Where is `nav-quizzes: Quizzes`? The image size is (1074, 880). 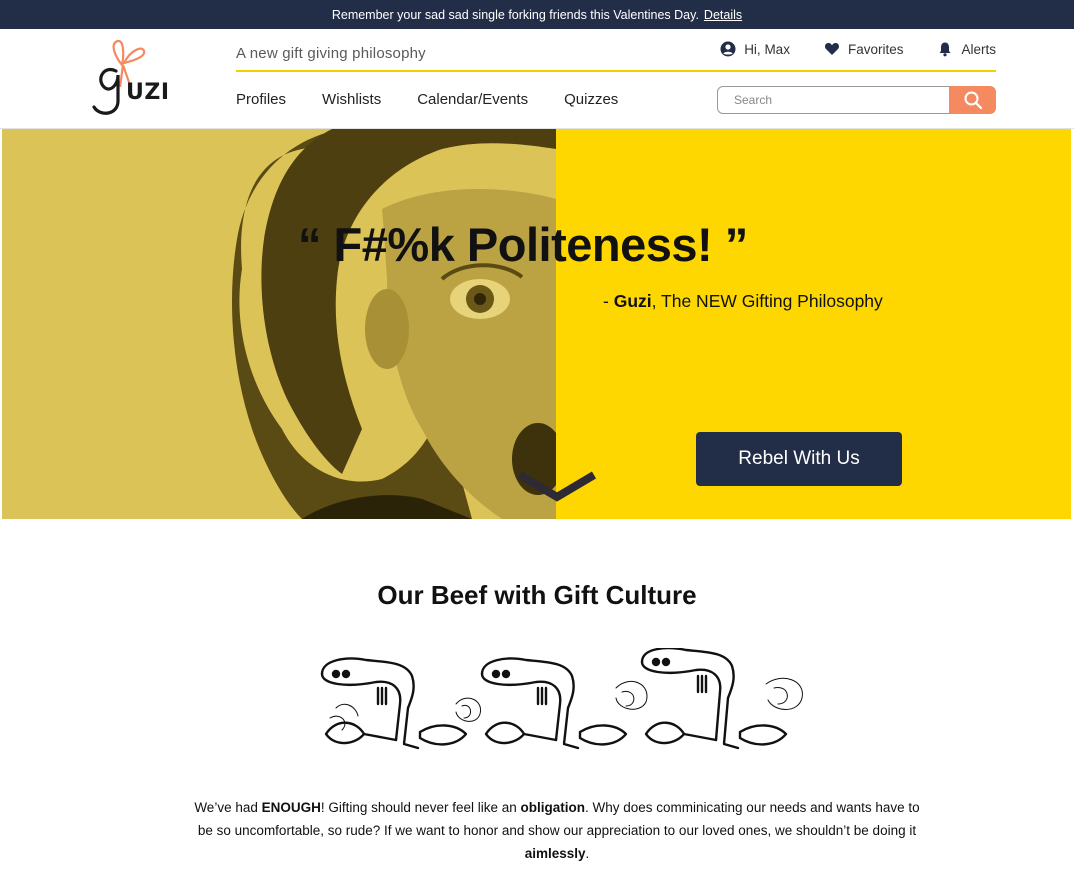
nav-quizzes: Quizzes is located at coordinates (591, 99).